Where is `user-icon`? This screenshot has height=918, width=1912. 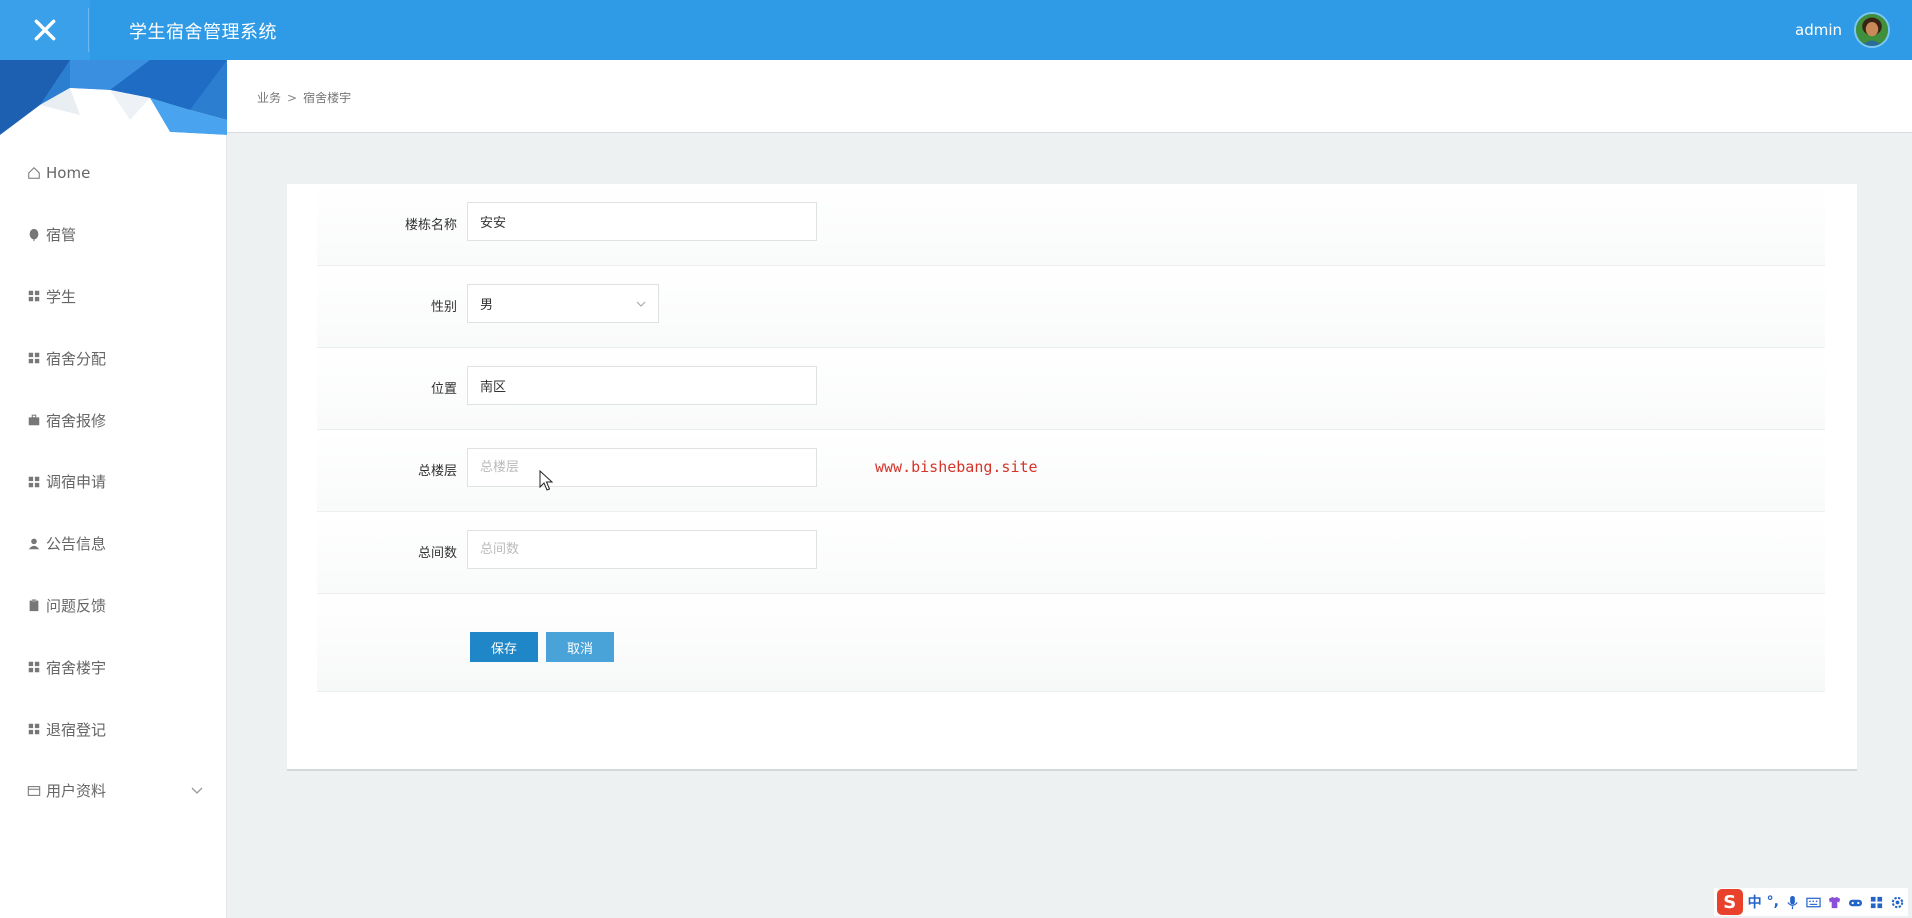
user-icon is located at coordinates (34, 544).